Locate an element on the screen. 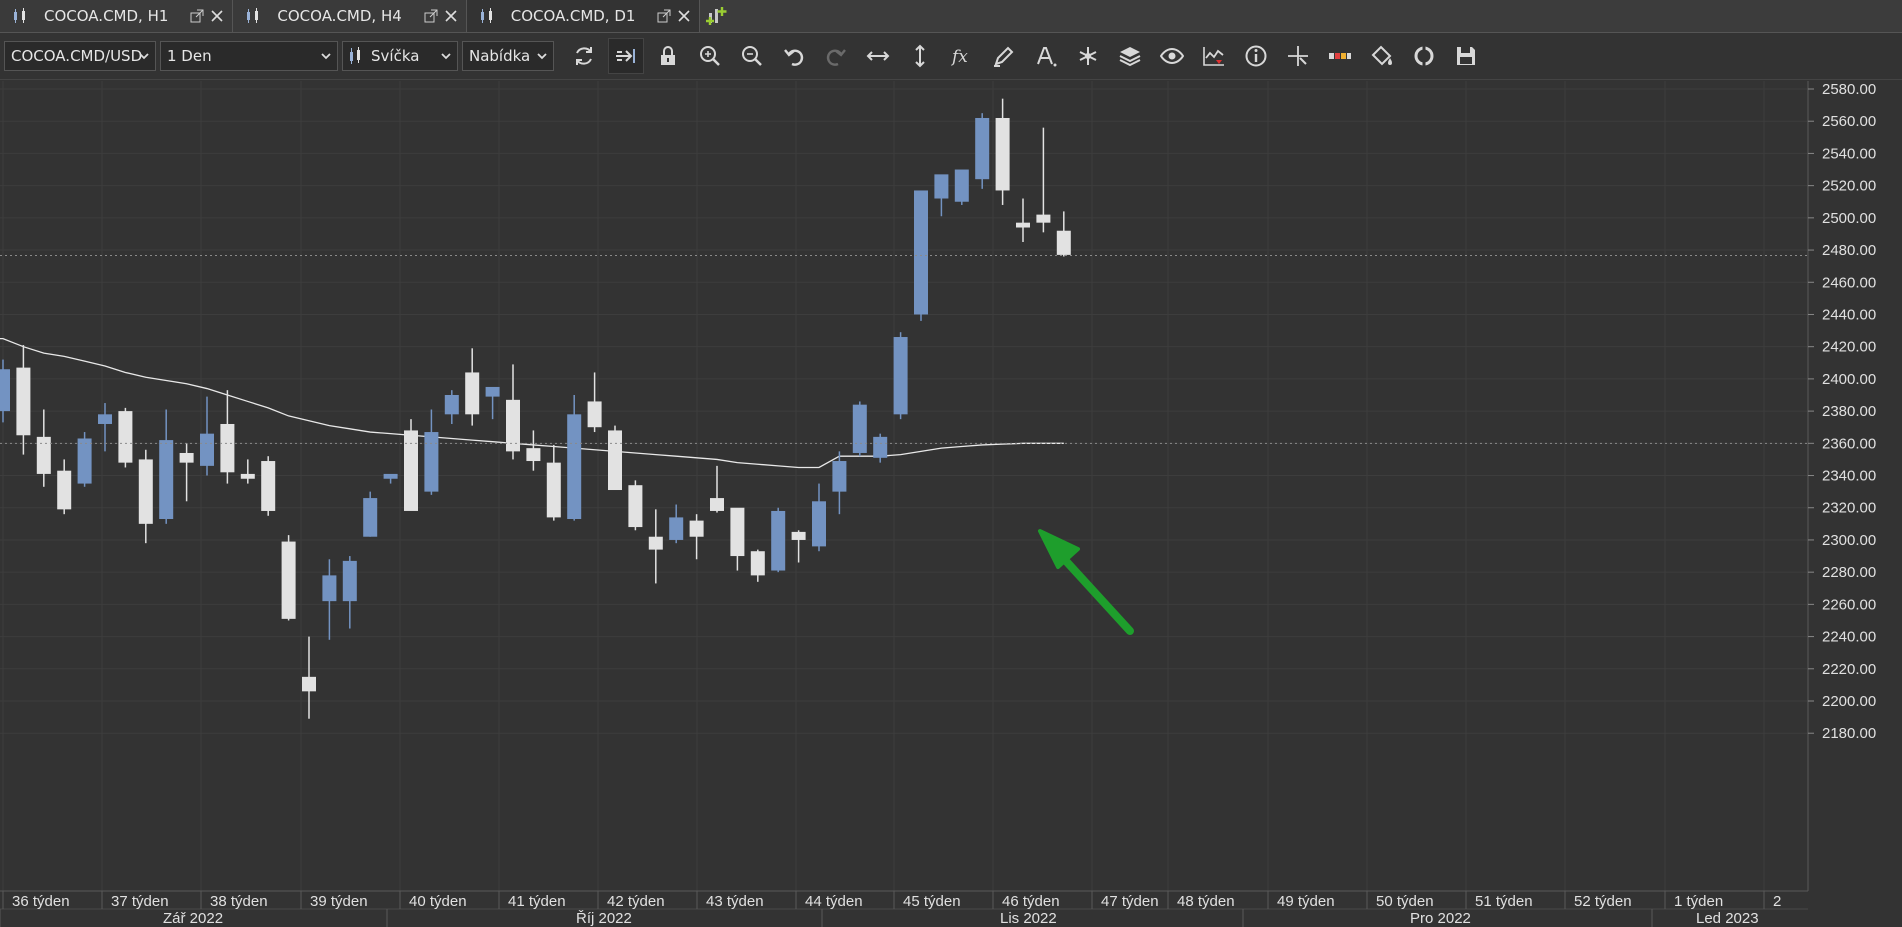  color-scheme-button is located at coordinates (1340, 56).